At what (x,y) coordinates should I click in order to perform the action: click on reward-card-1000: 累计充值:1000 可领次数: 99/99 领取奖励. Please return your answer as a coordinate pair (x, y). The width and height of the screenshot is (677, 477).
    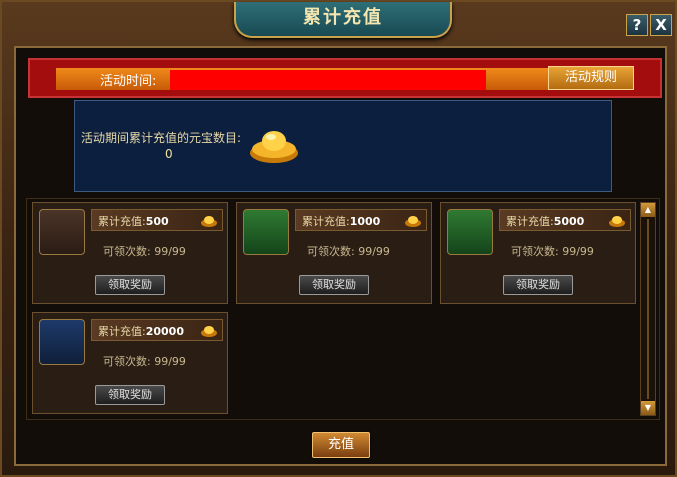
    Looking at the image, I should click on (334, 253).